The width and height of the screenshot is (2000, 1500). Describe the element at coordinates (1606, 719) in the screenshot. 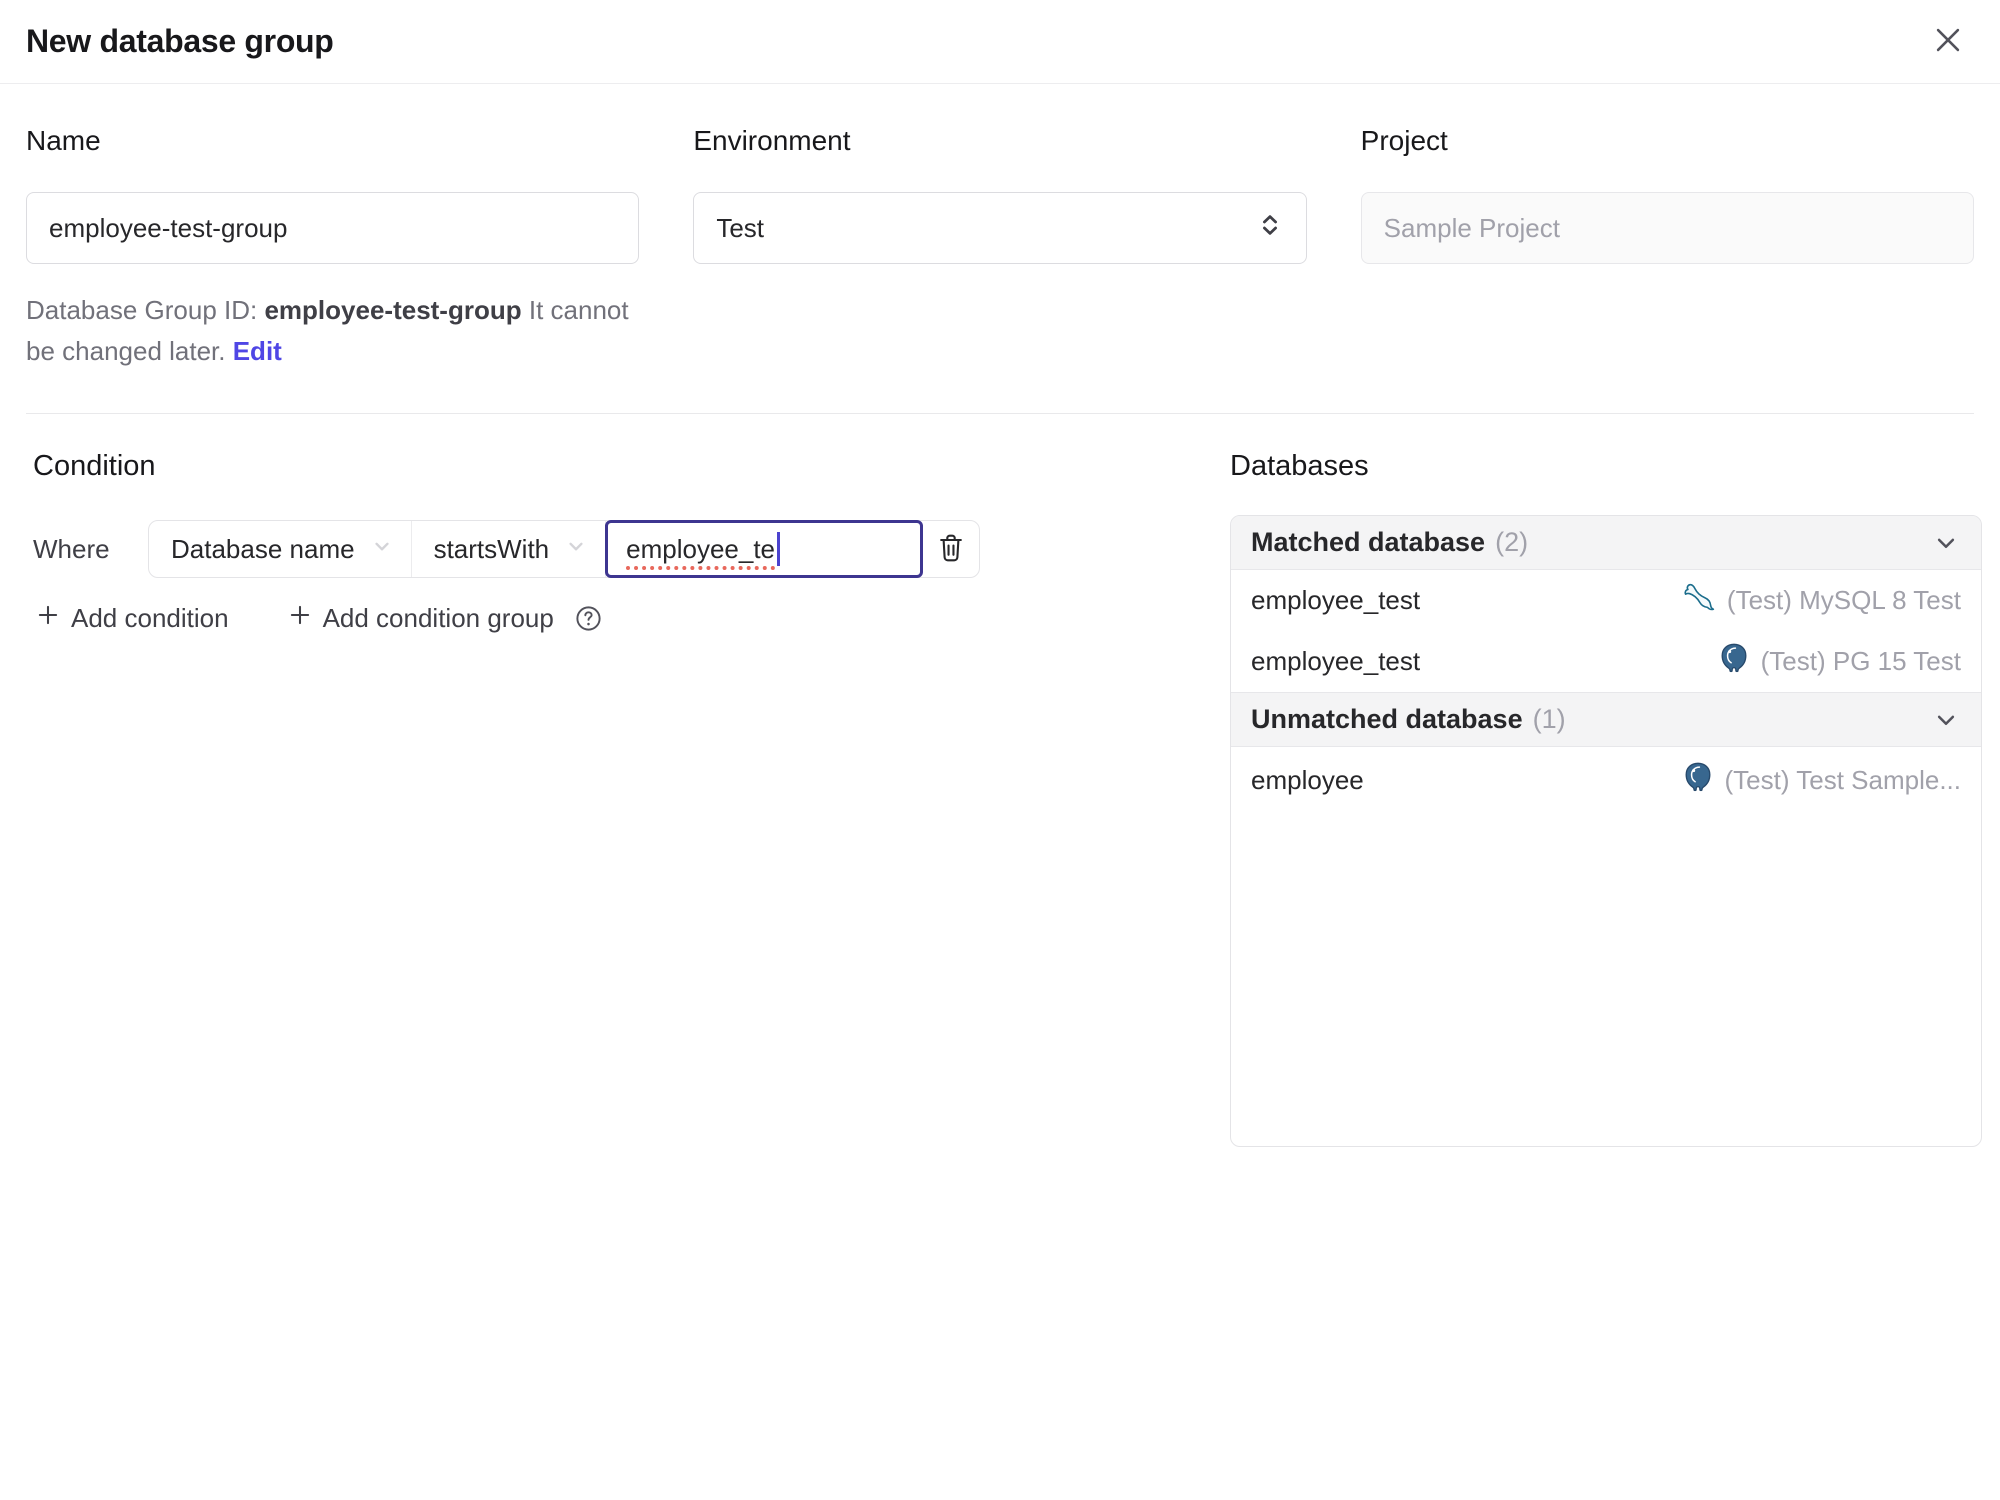

I see `unmatched-database-header: Unmatched database (1)` at that location.